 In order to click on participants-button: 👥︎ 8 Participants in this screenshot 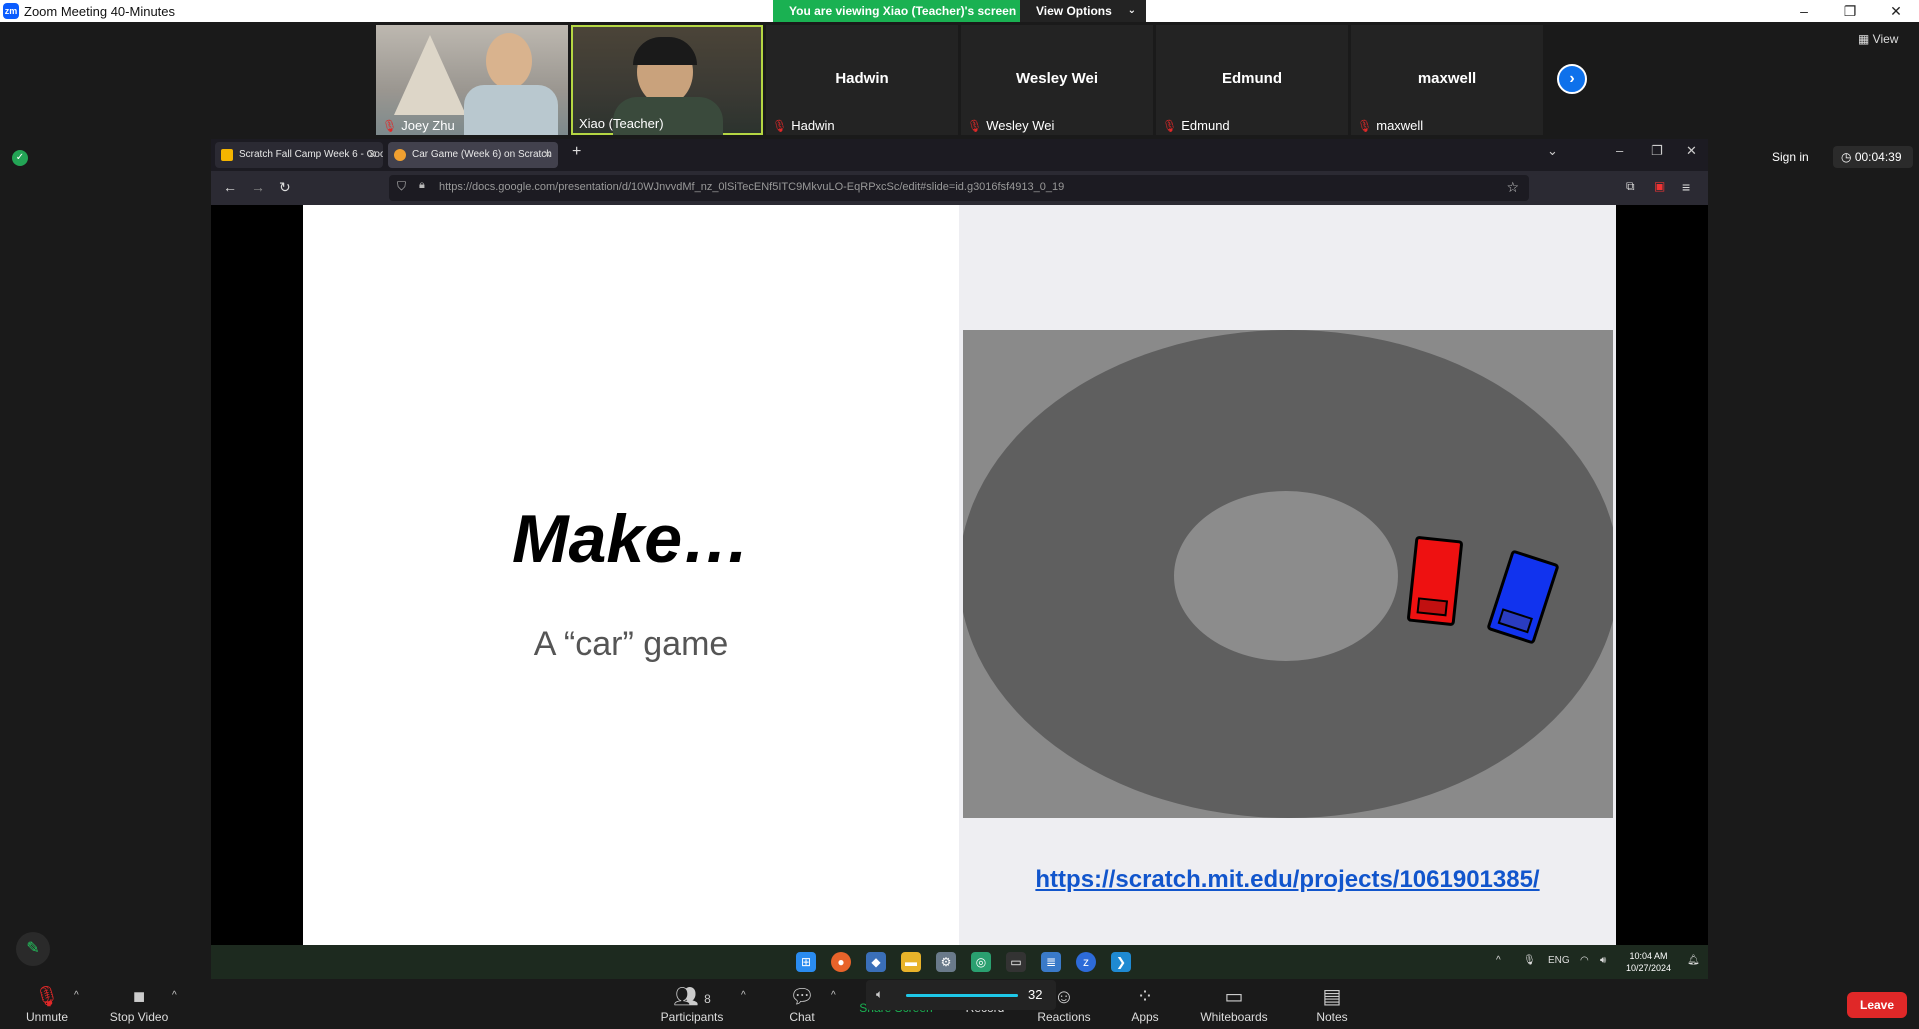, I will do `click(692, 1005)`.